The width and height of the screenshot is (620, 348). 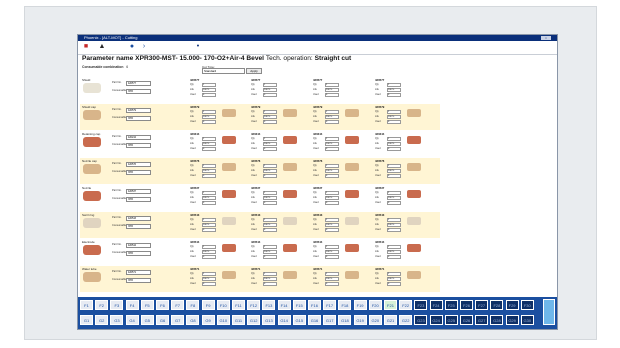 I want to click on consumable-cell: 420577 Qty 1 Life 100 % Used 0, so click(x=341, y=87).